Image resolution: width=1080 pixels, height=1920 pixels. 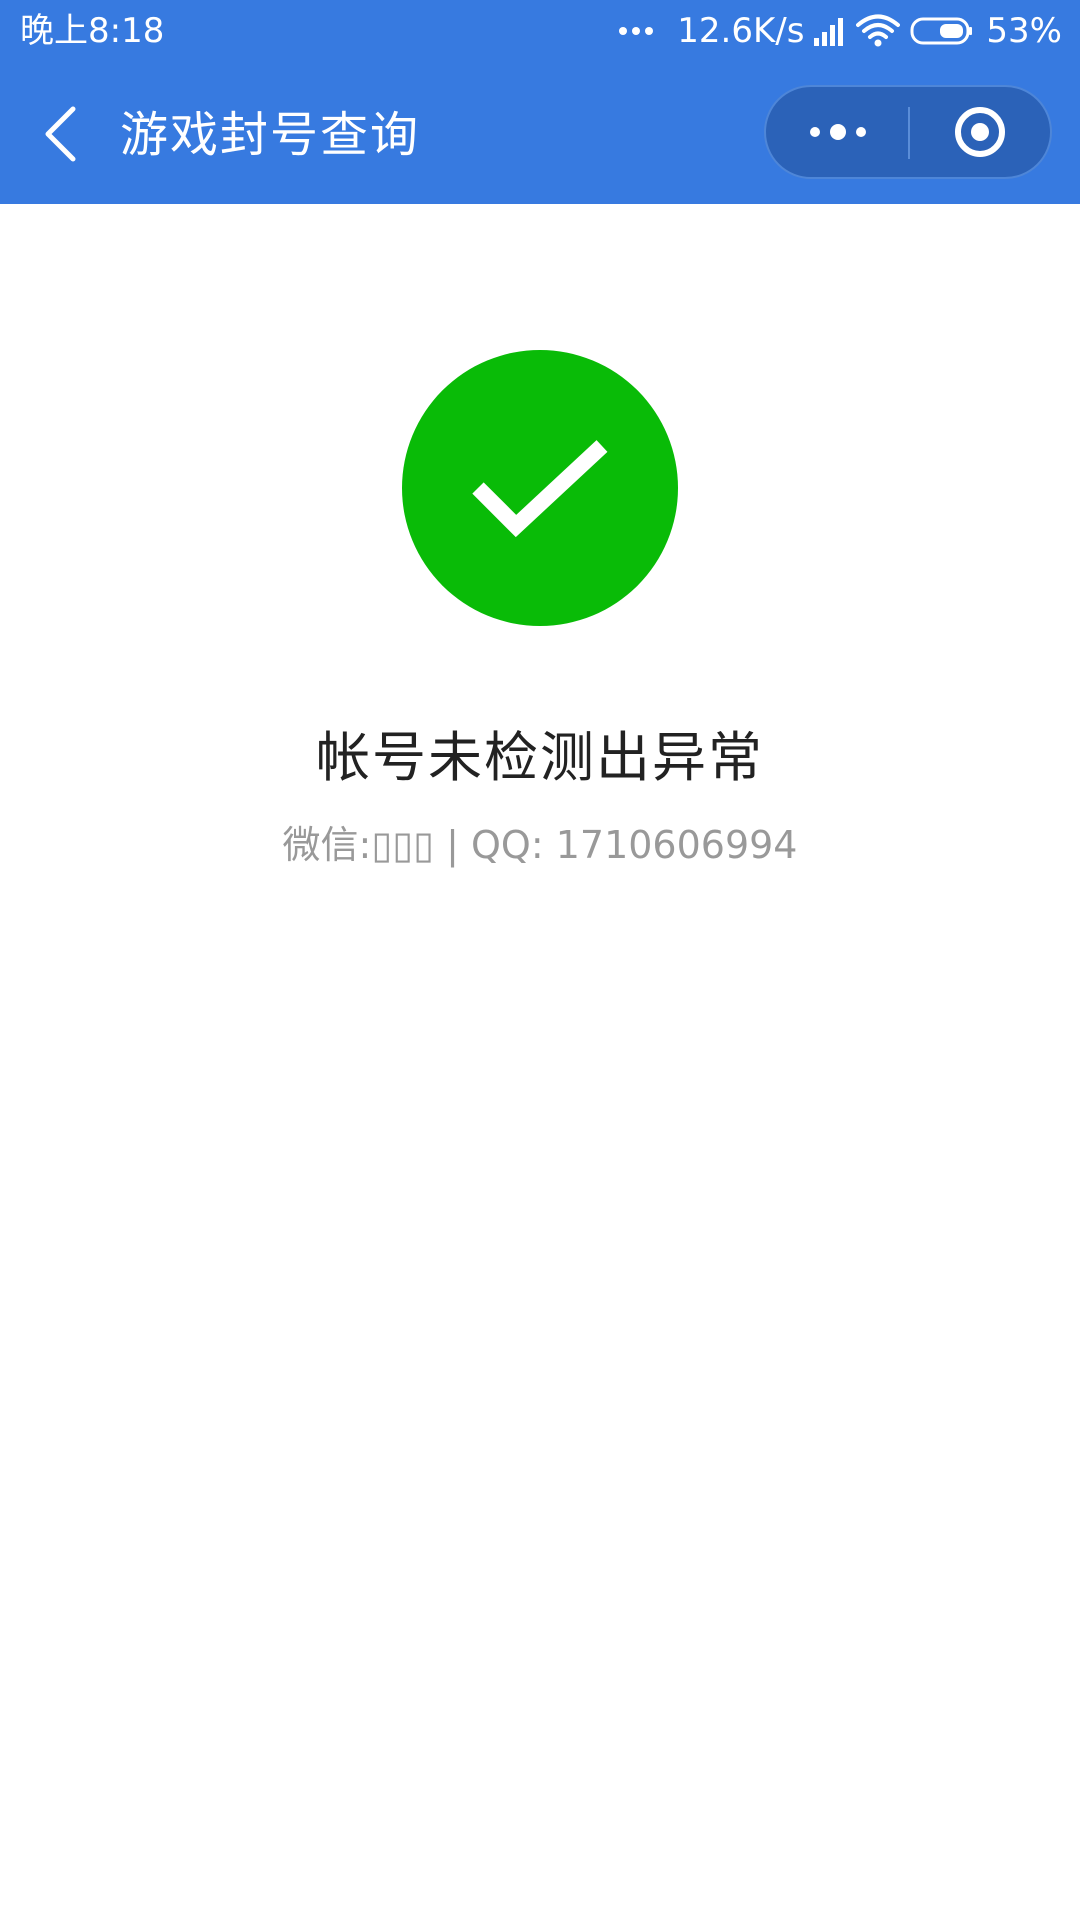 What do you see at coordinates (830, 31) in the screenshot?
I see `signal-icon` at bounding box center [830, 31].